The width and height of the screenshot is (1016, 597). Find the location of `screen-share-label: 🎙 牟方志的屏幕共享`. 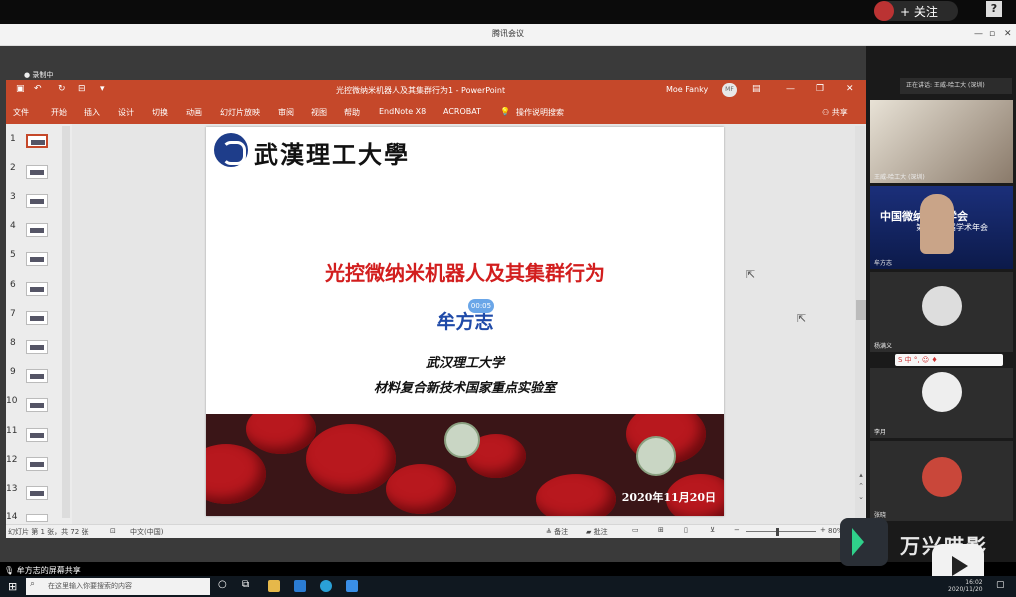

screen-share-label: 🎙 牟方志的屏幕共享 is located at coordinates (42, 570).